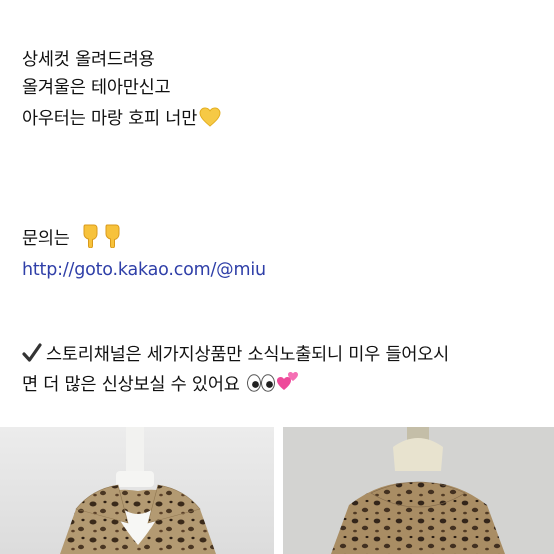 The width and height of the screenshot is (554, 554). I want to click on post-line-1: 상세컷 올려드려용, so click(88, 60).